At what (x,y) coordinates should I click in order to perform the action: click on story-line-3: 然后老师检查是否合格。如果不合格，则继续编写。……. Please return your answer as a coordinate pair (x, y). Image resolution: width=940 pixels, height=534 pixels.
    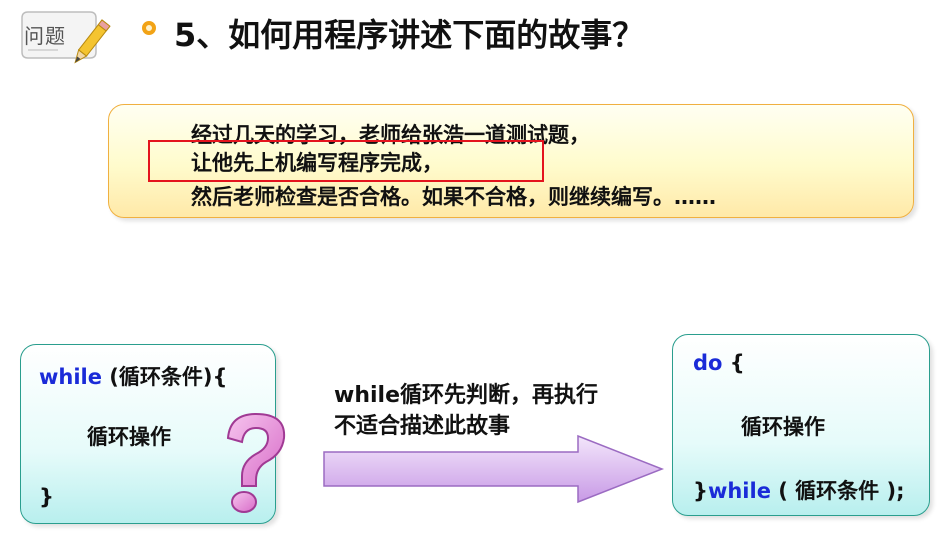
    Looking at the image, I should click on (453, 197).